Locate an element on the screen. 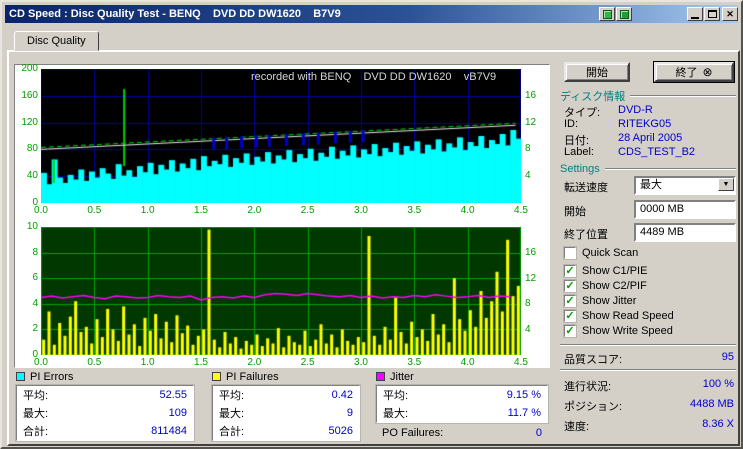 This screenshot has height=449, width=743. stat-title: PI Errors is located at coordinates (105, 376).